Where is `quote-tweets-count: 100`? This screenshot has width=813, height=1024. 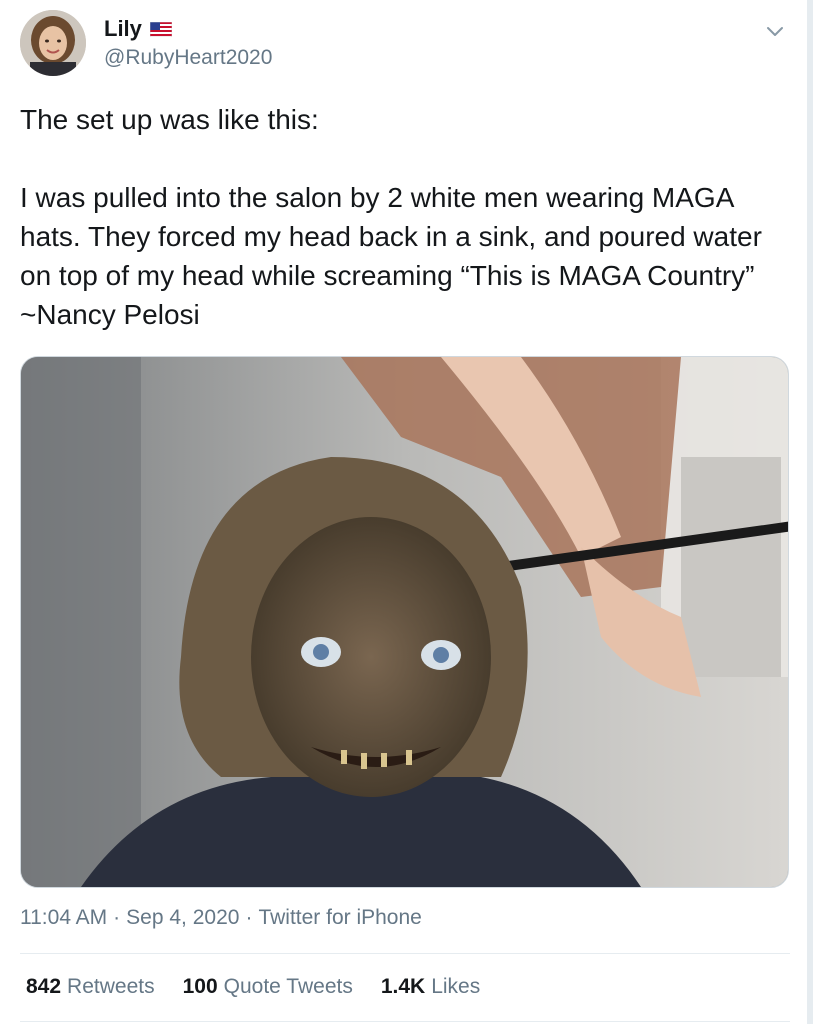
quote-tweets-count: 100 is located at coordinates (200, 986).